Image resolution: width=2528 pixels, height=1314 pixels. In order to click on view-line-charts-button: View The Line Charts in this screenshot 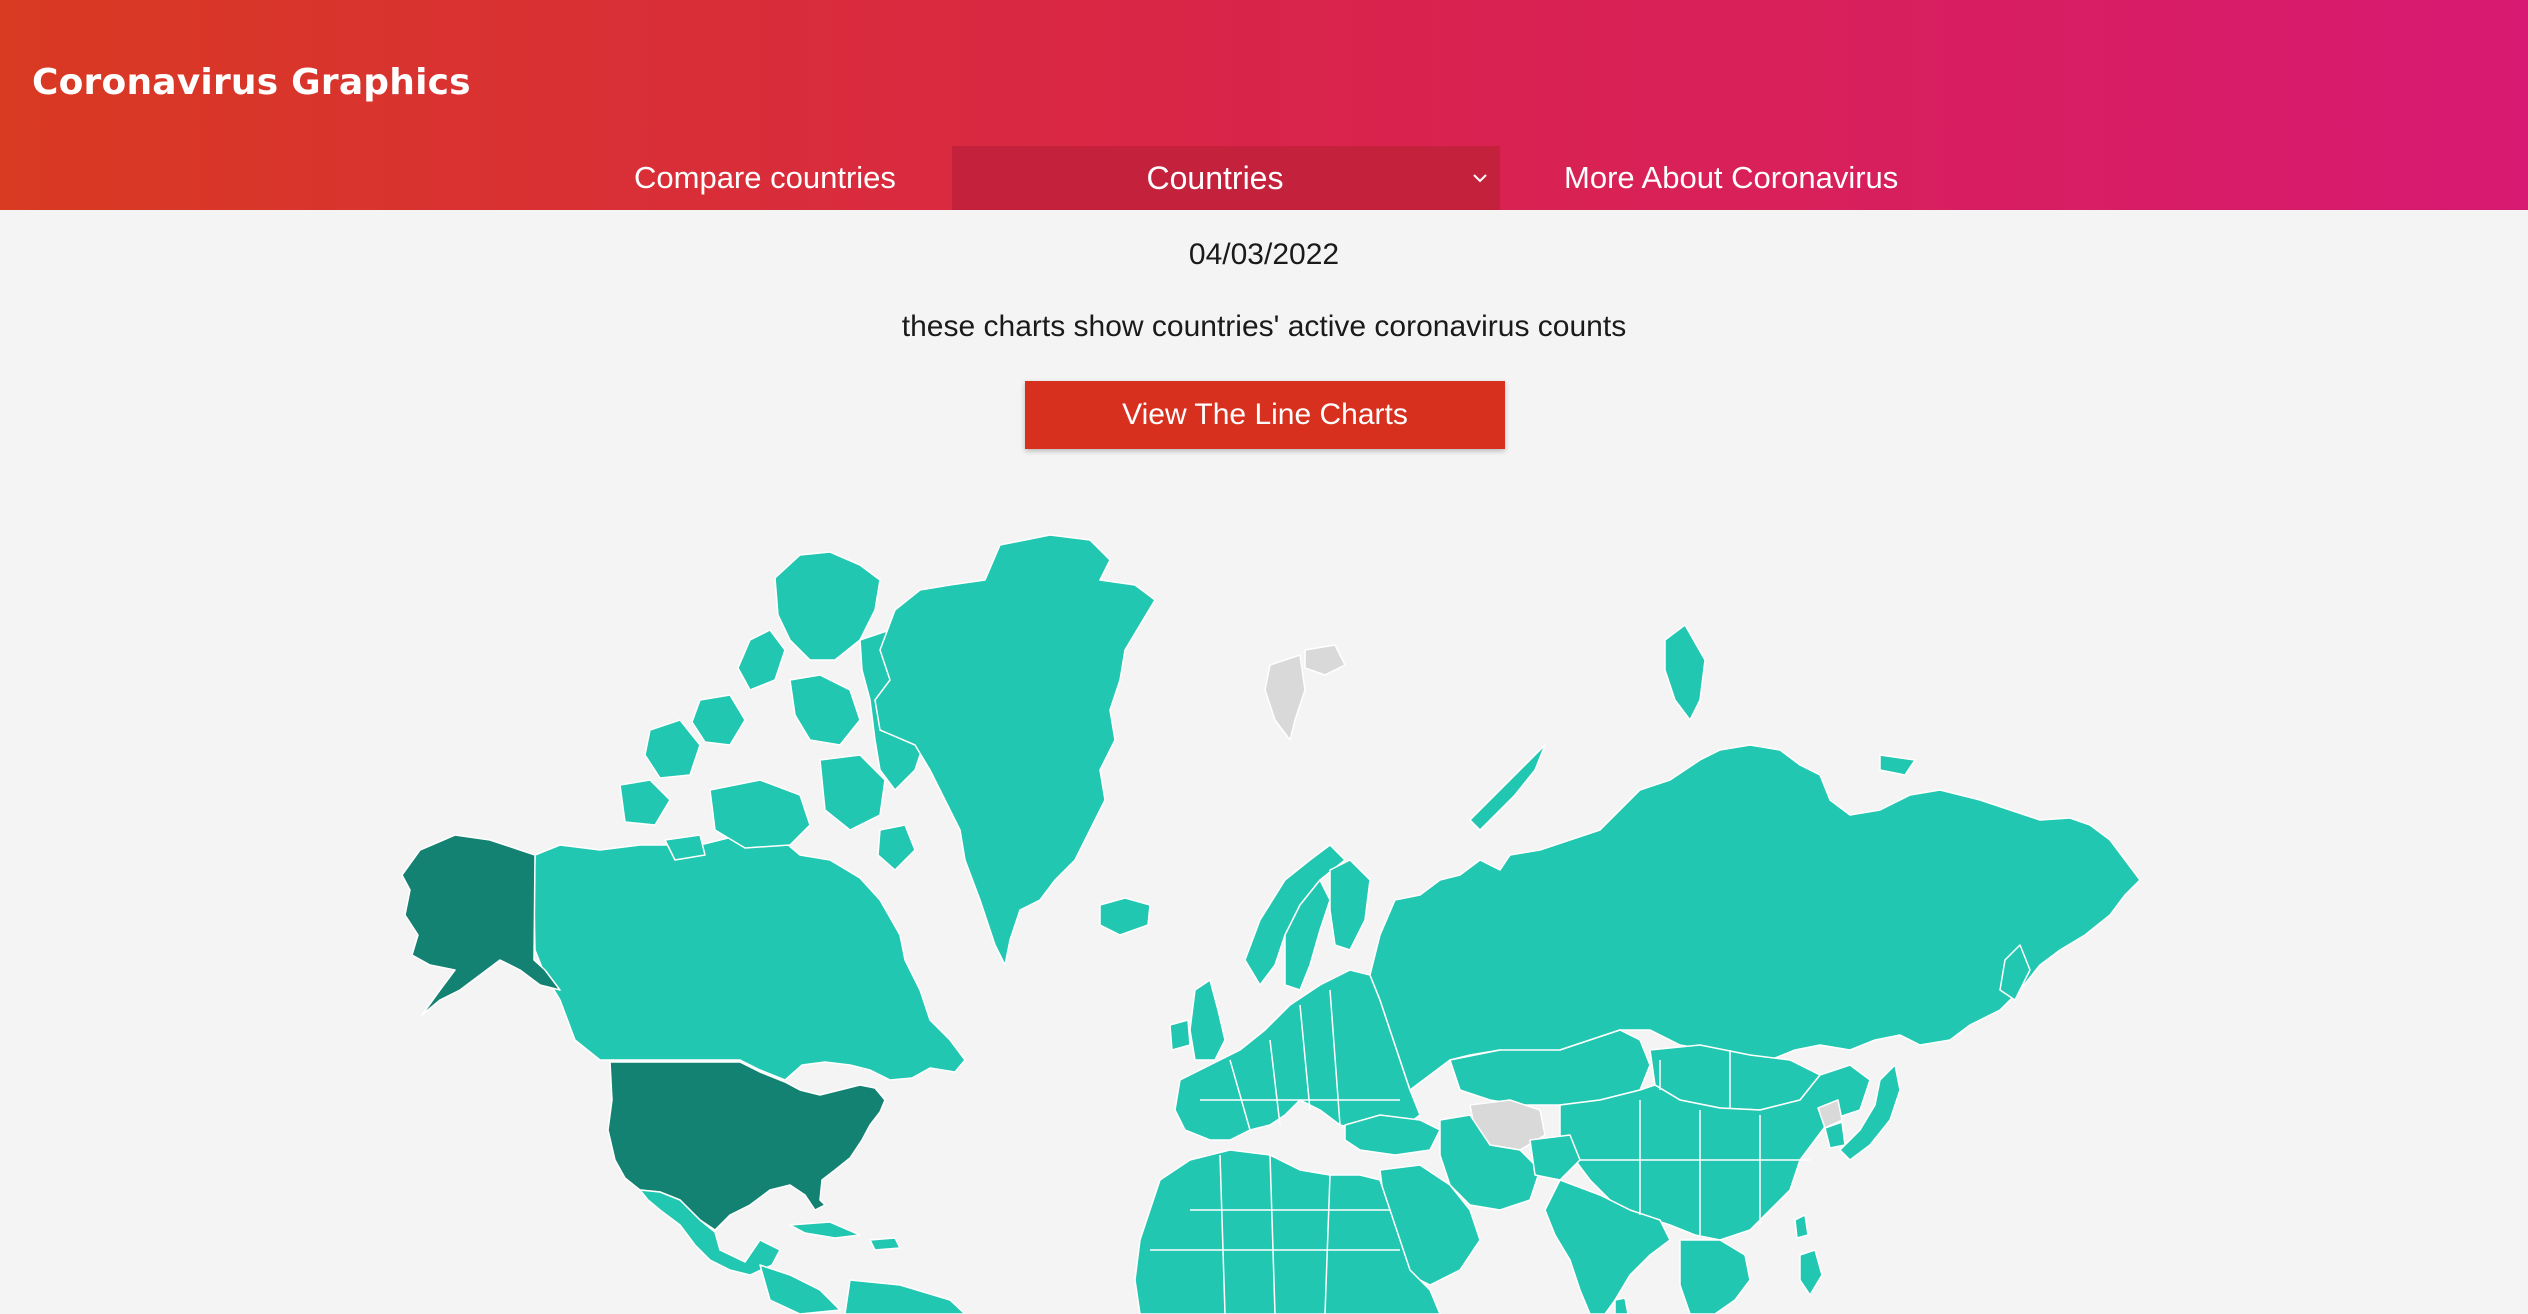, I will do `click(1265, 415)`.